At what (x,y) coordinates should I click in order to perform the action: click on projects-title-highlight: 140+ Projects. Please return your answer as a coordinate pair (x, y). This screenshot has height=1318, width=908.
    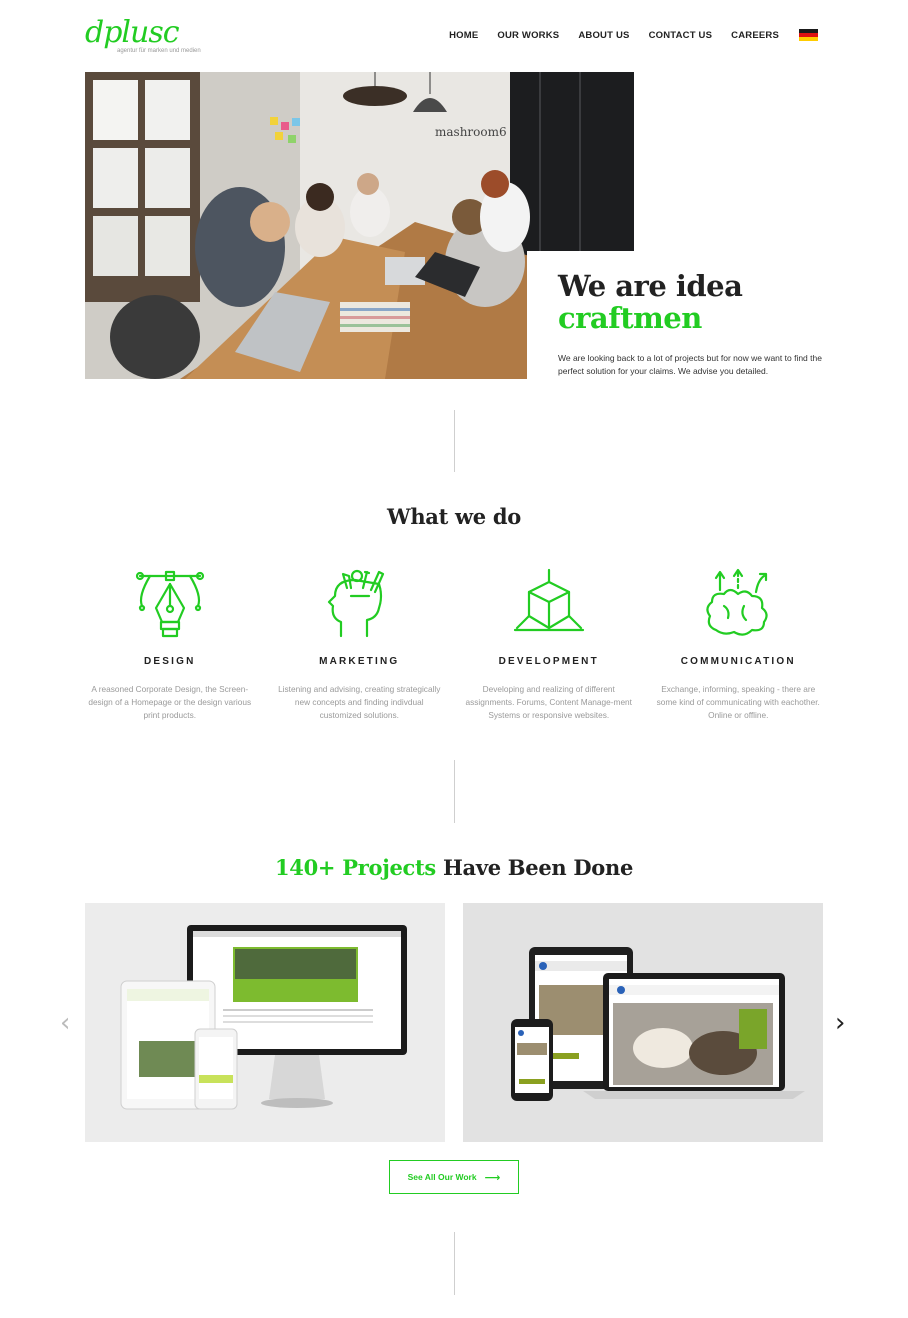
    Looking at the image, I should click on (355, 867).